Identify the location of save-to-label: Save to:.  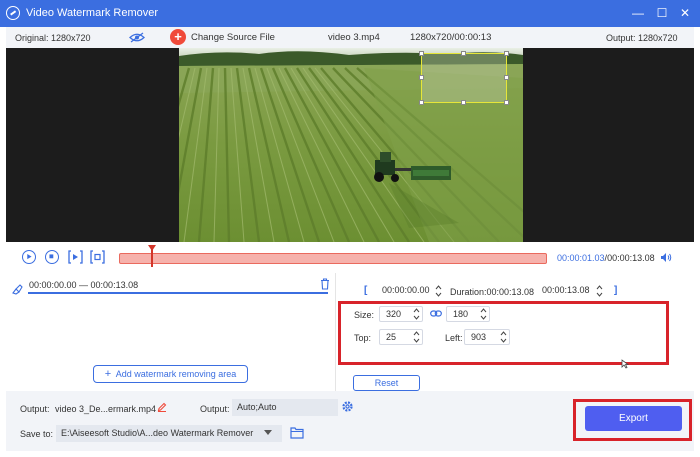
(37, 434).